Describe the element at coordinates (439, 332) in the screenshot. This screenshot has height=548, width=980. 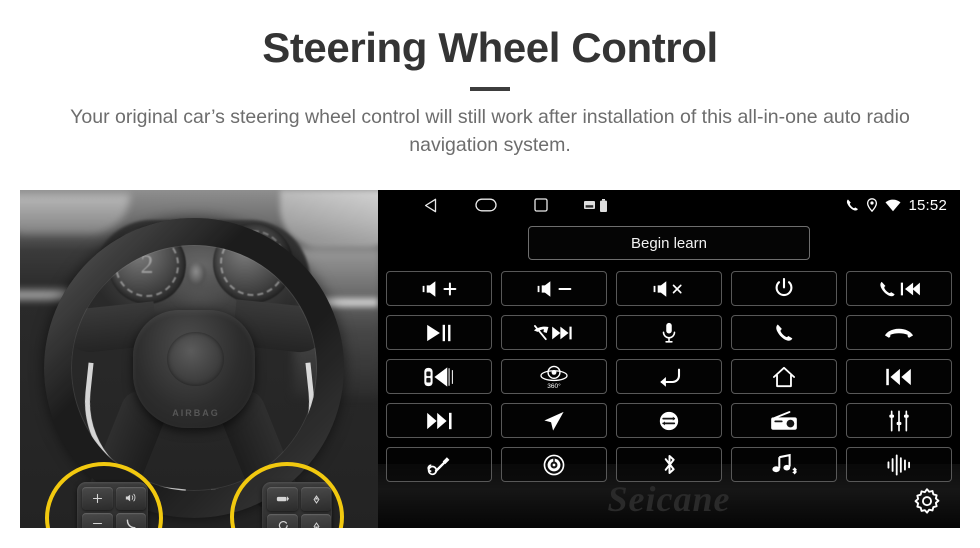
I see `play-pause-button` at that location.